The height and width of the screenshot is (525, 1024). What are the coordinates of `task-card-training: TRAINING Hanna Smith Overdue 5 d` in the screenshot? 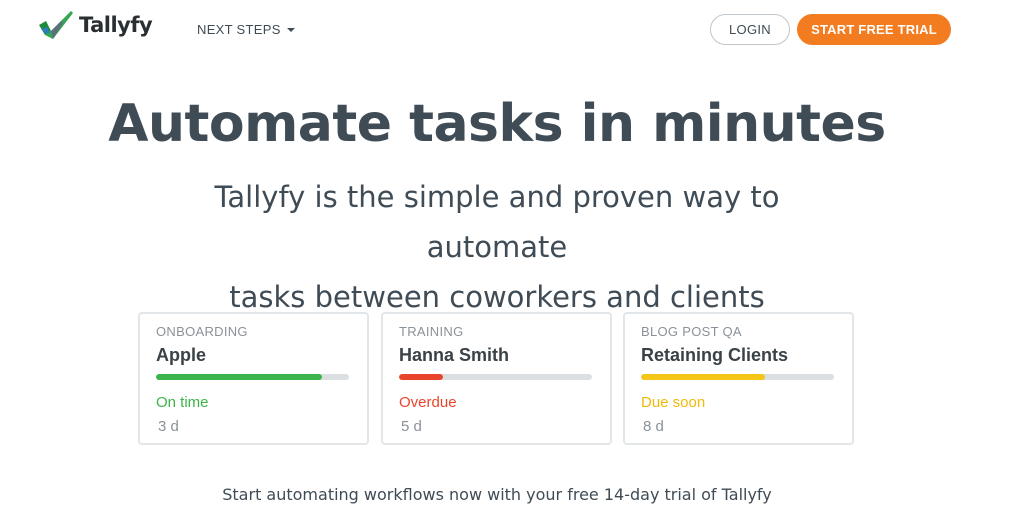 It's located at (496, 378).